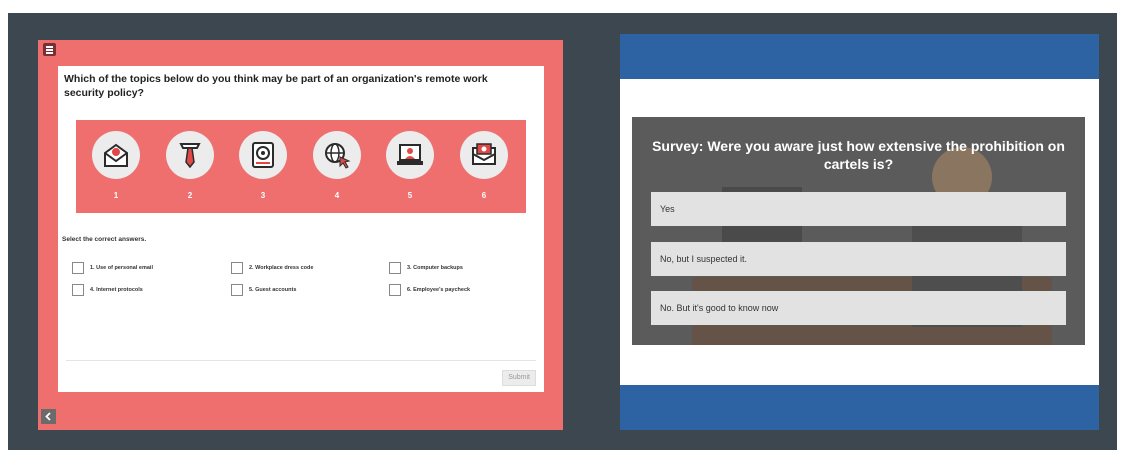 This screenshot has width=1125, height=451. I want to click on footer-bar, so click(859, 407).